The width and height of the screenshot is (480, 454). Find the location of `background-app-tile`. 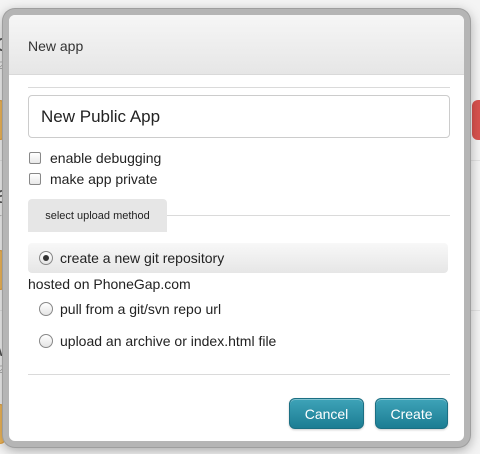

background-app-tile is located at coordinates (476, 120).